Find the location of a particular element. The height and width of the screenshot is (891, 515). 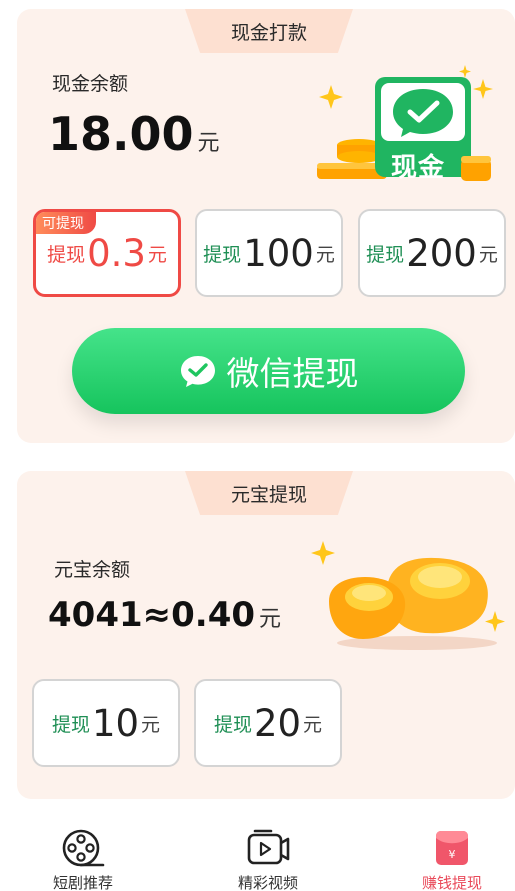

cash-option-200: 提现 200 元 is located at coordinates (432, 253).